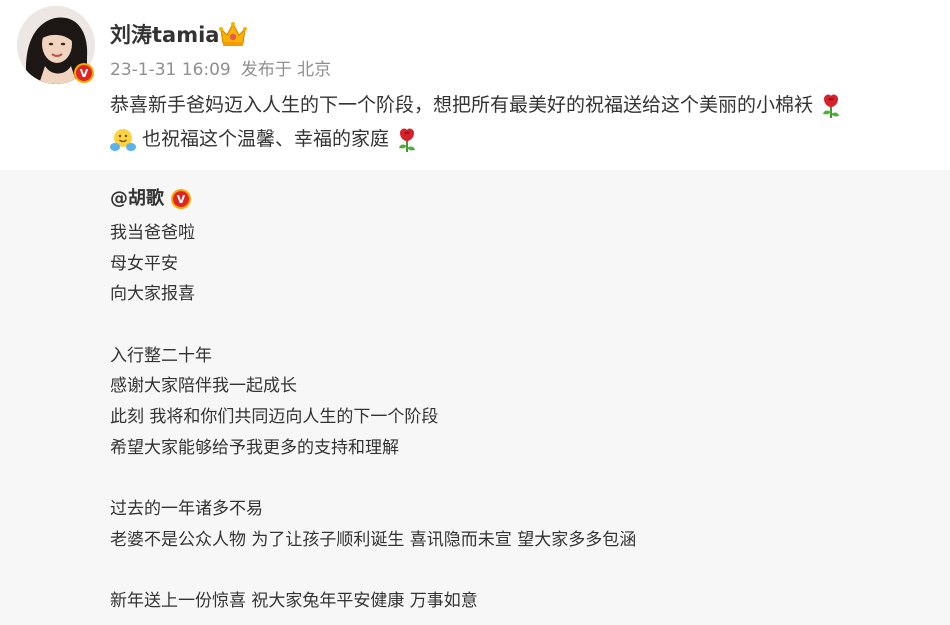 The height and width of the screenshot is (625, 950). What do you see at coordinates (186, 509) in the screenshot?
I see `quoted-line: 过去的一年诸多不易` at bounding box center [186, 509].